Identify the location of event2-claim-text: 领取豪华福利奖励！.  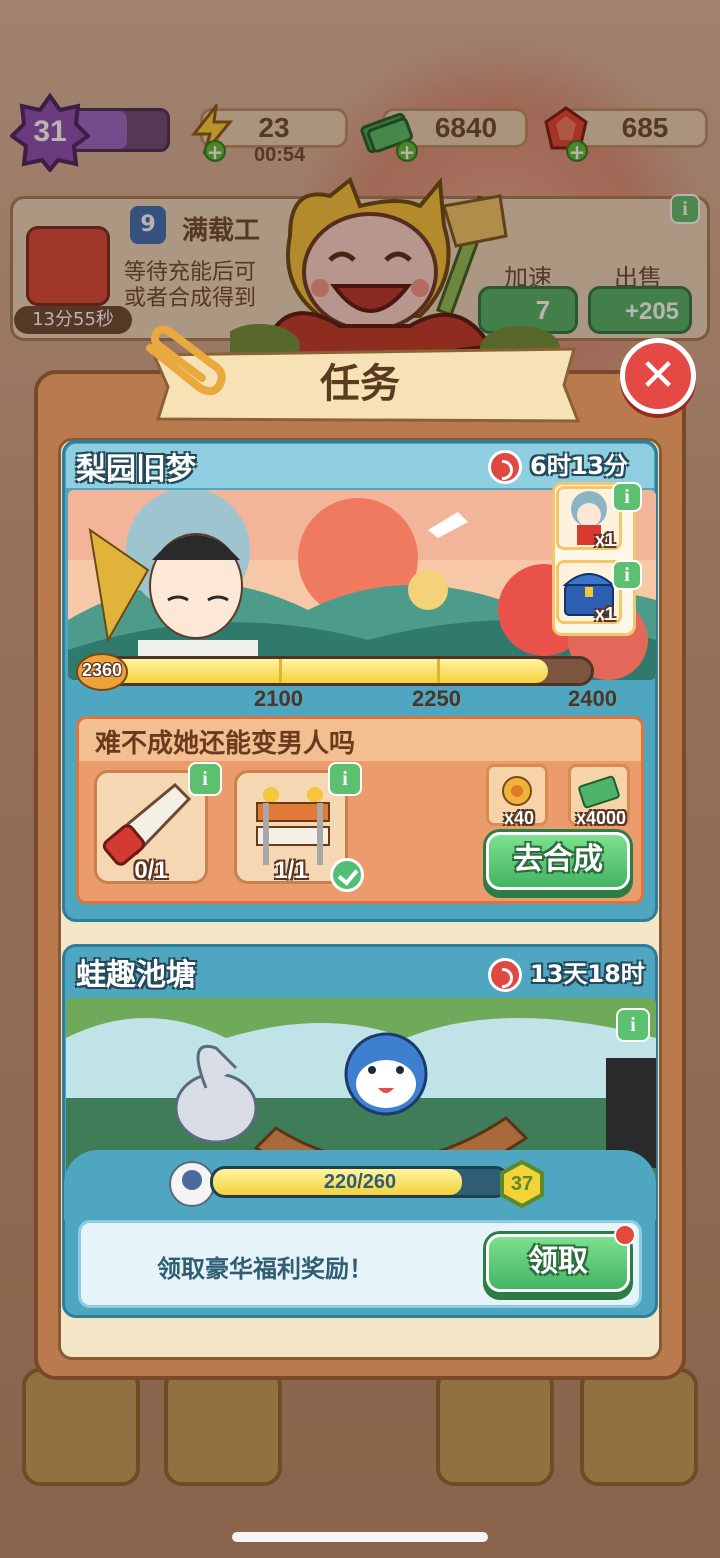
(265, 1269).